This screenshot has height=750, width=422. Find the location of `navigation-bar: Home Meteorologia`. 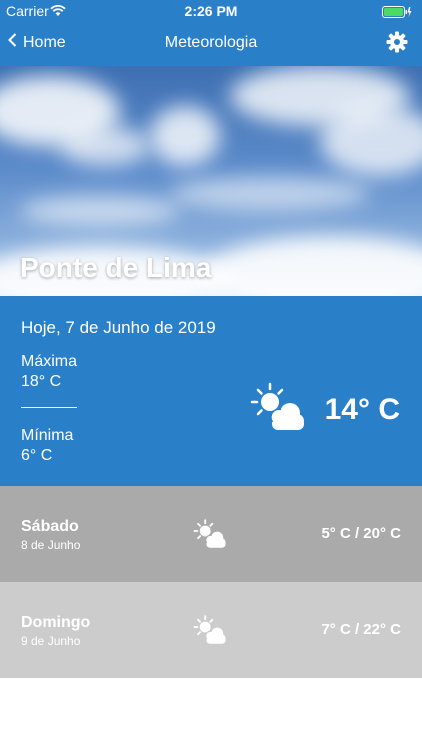

navigation-bar: Home Meteorologia is located at coordinates (211, 44).